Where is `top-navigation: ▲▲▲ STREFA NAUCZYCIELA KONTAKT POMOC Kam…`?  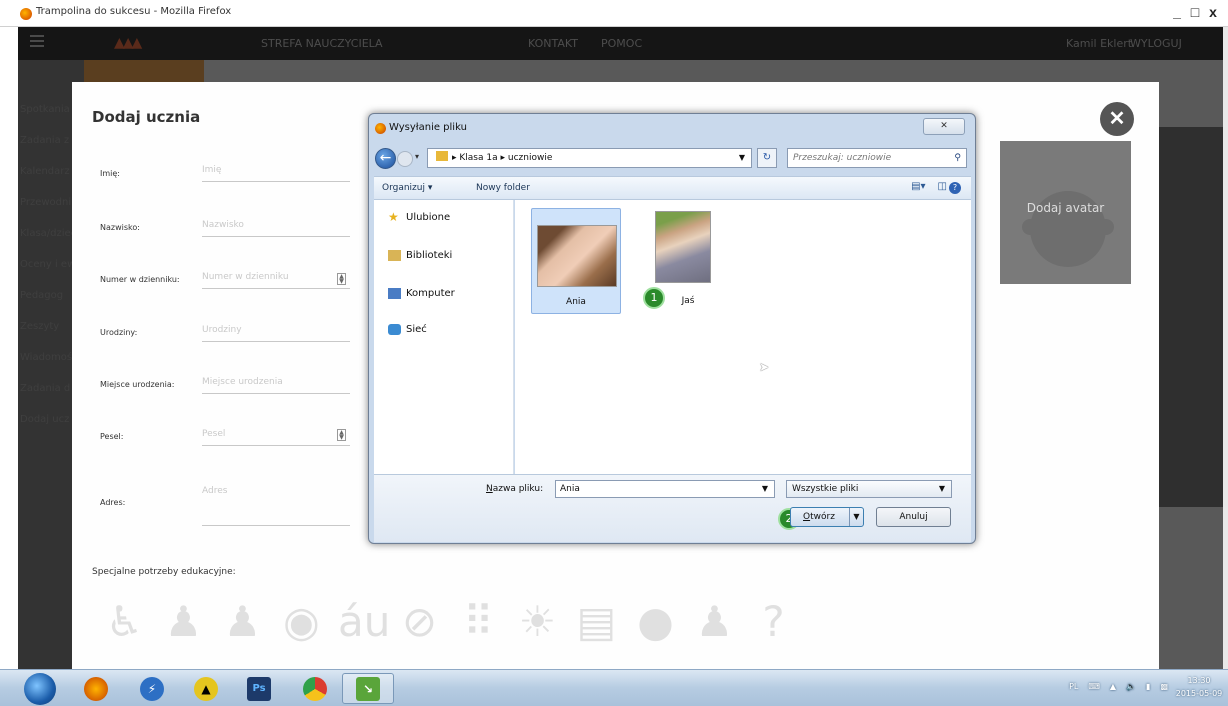
top-navigation: ▲▲▲ STREFA NAUCZYCIELA KONTAKT POMOC Kam… is located at coordinates (620, 43).